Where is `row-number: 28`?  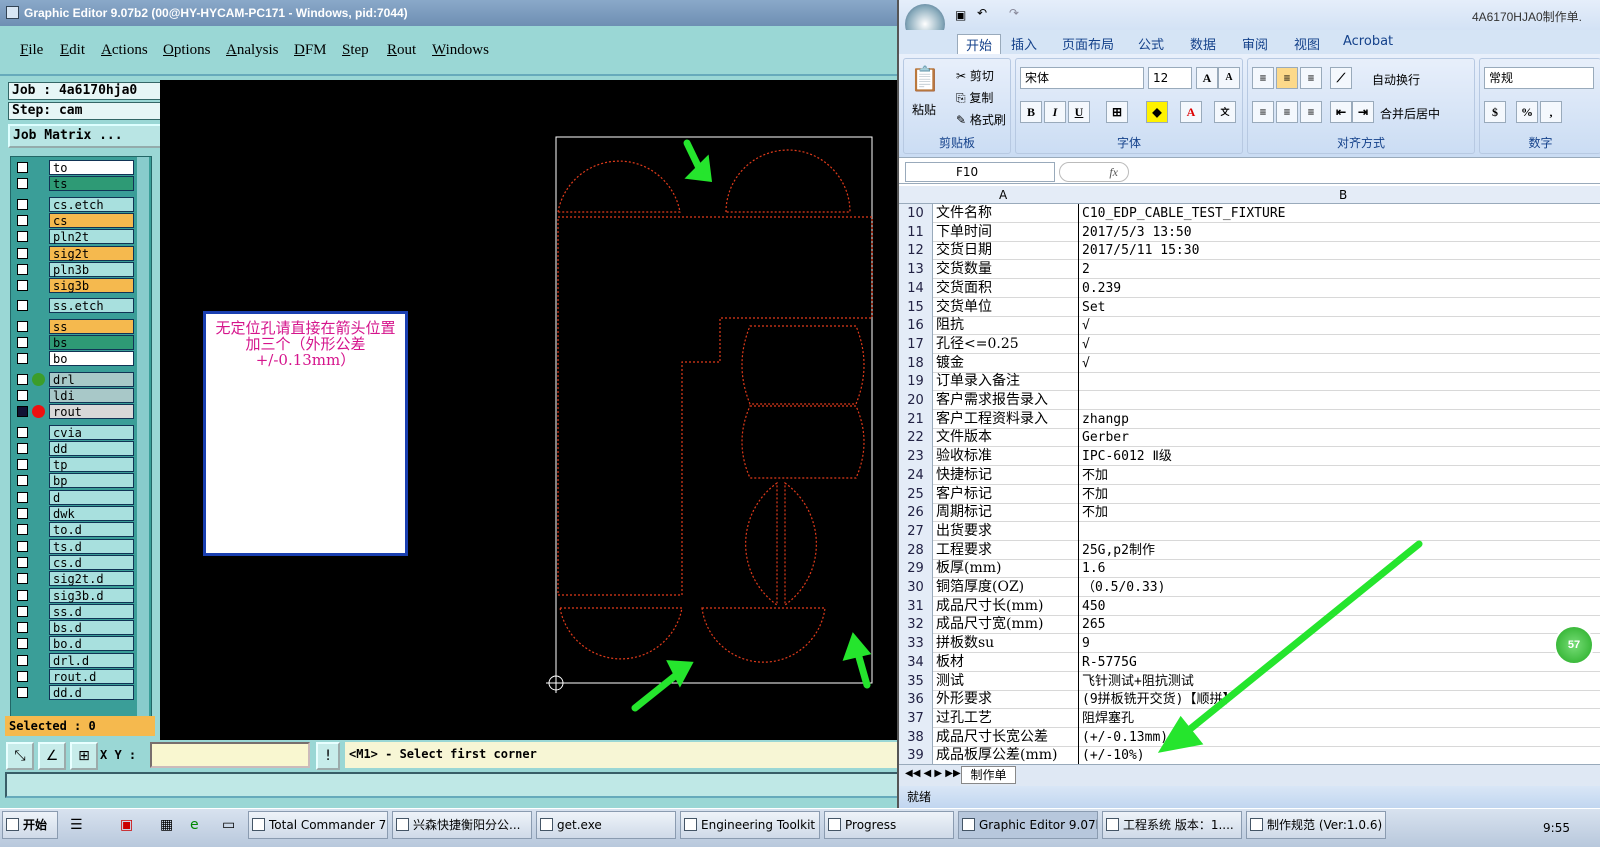
row-number: 28 is located at coordinates (916, 550).